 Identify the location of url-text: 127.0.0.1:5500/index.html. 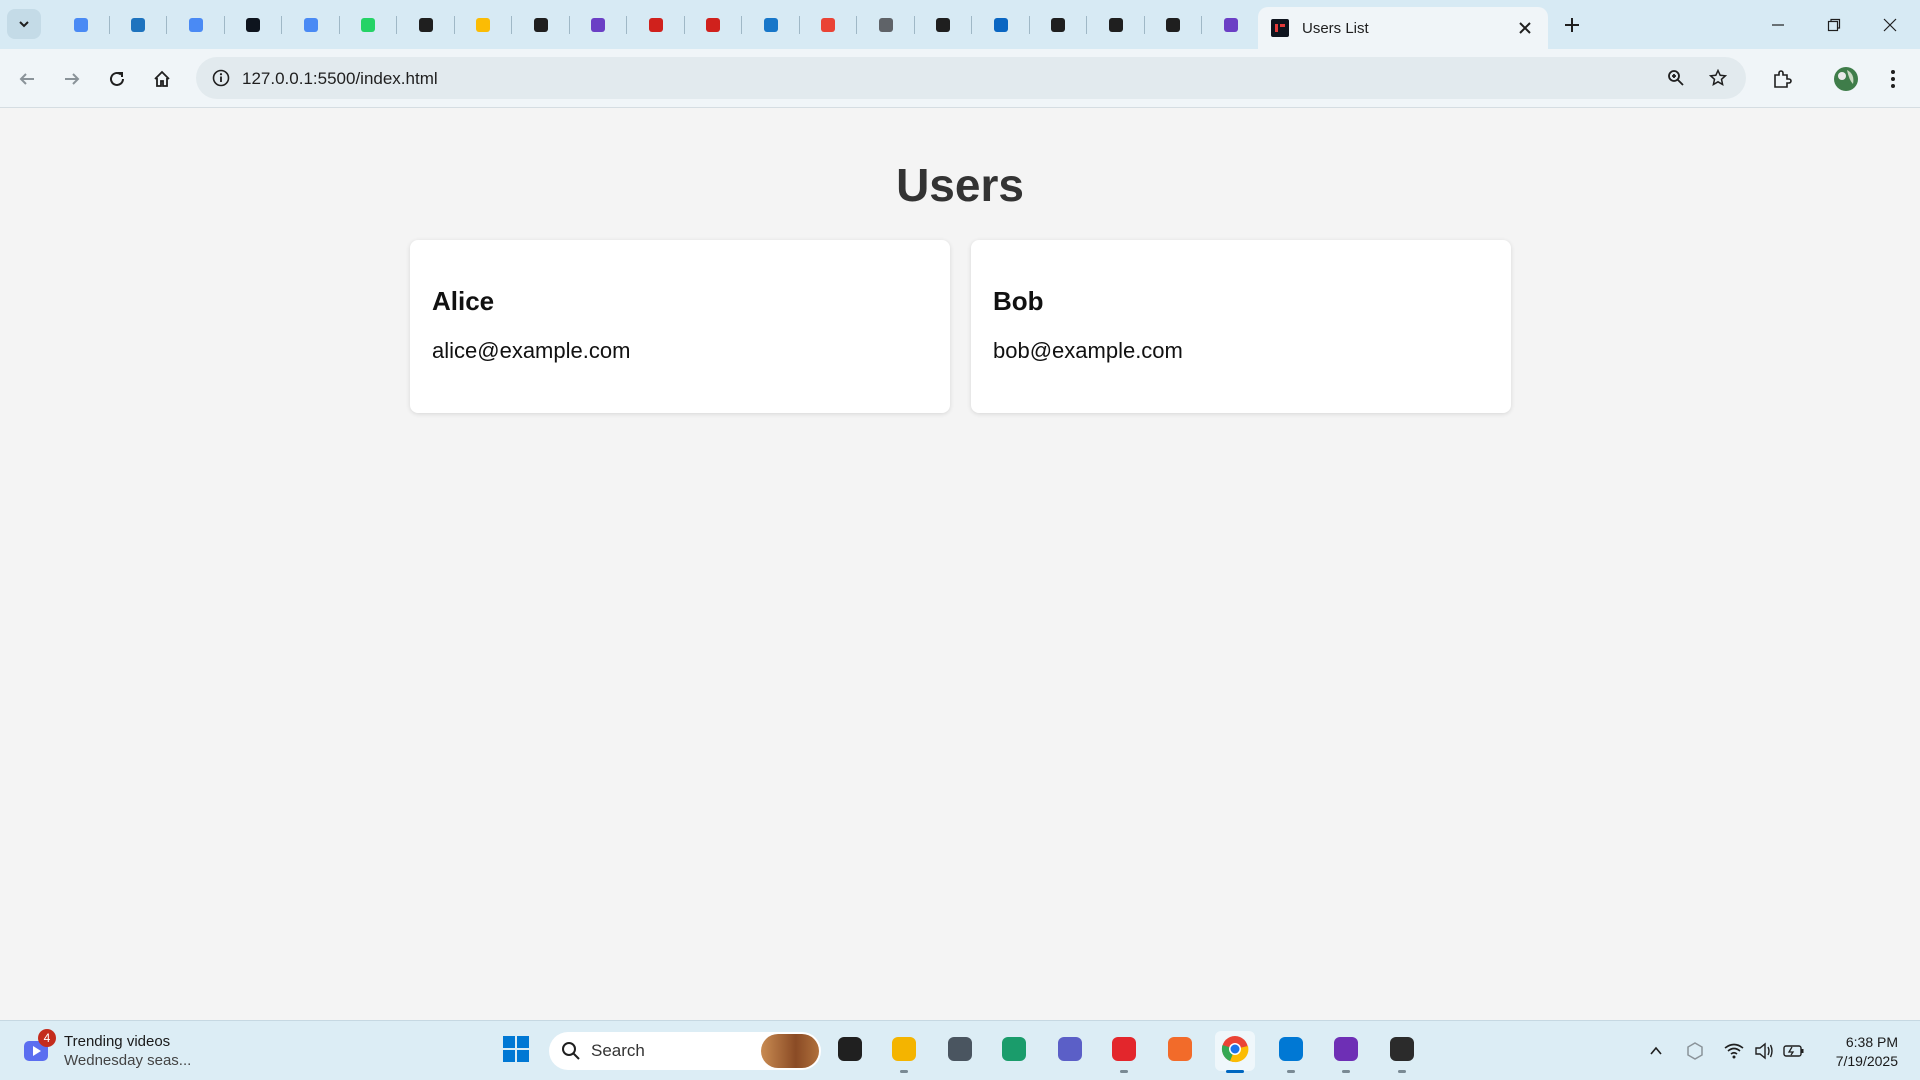
(340, 79).